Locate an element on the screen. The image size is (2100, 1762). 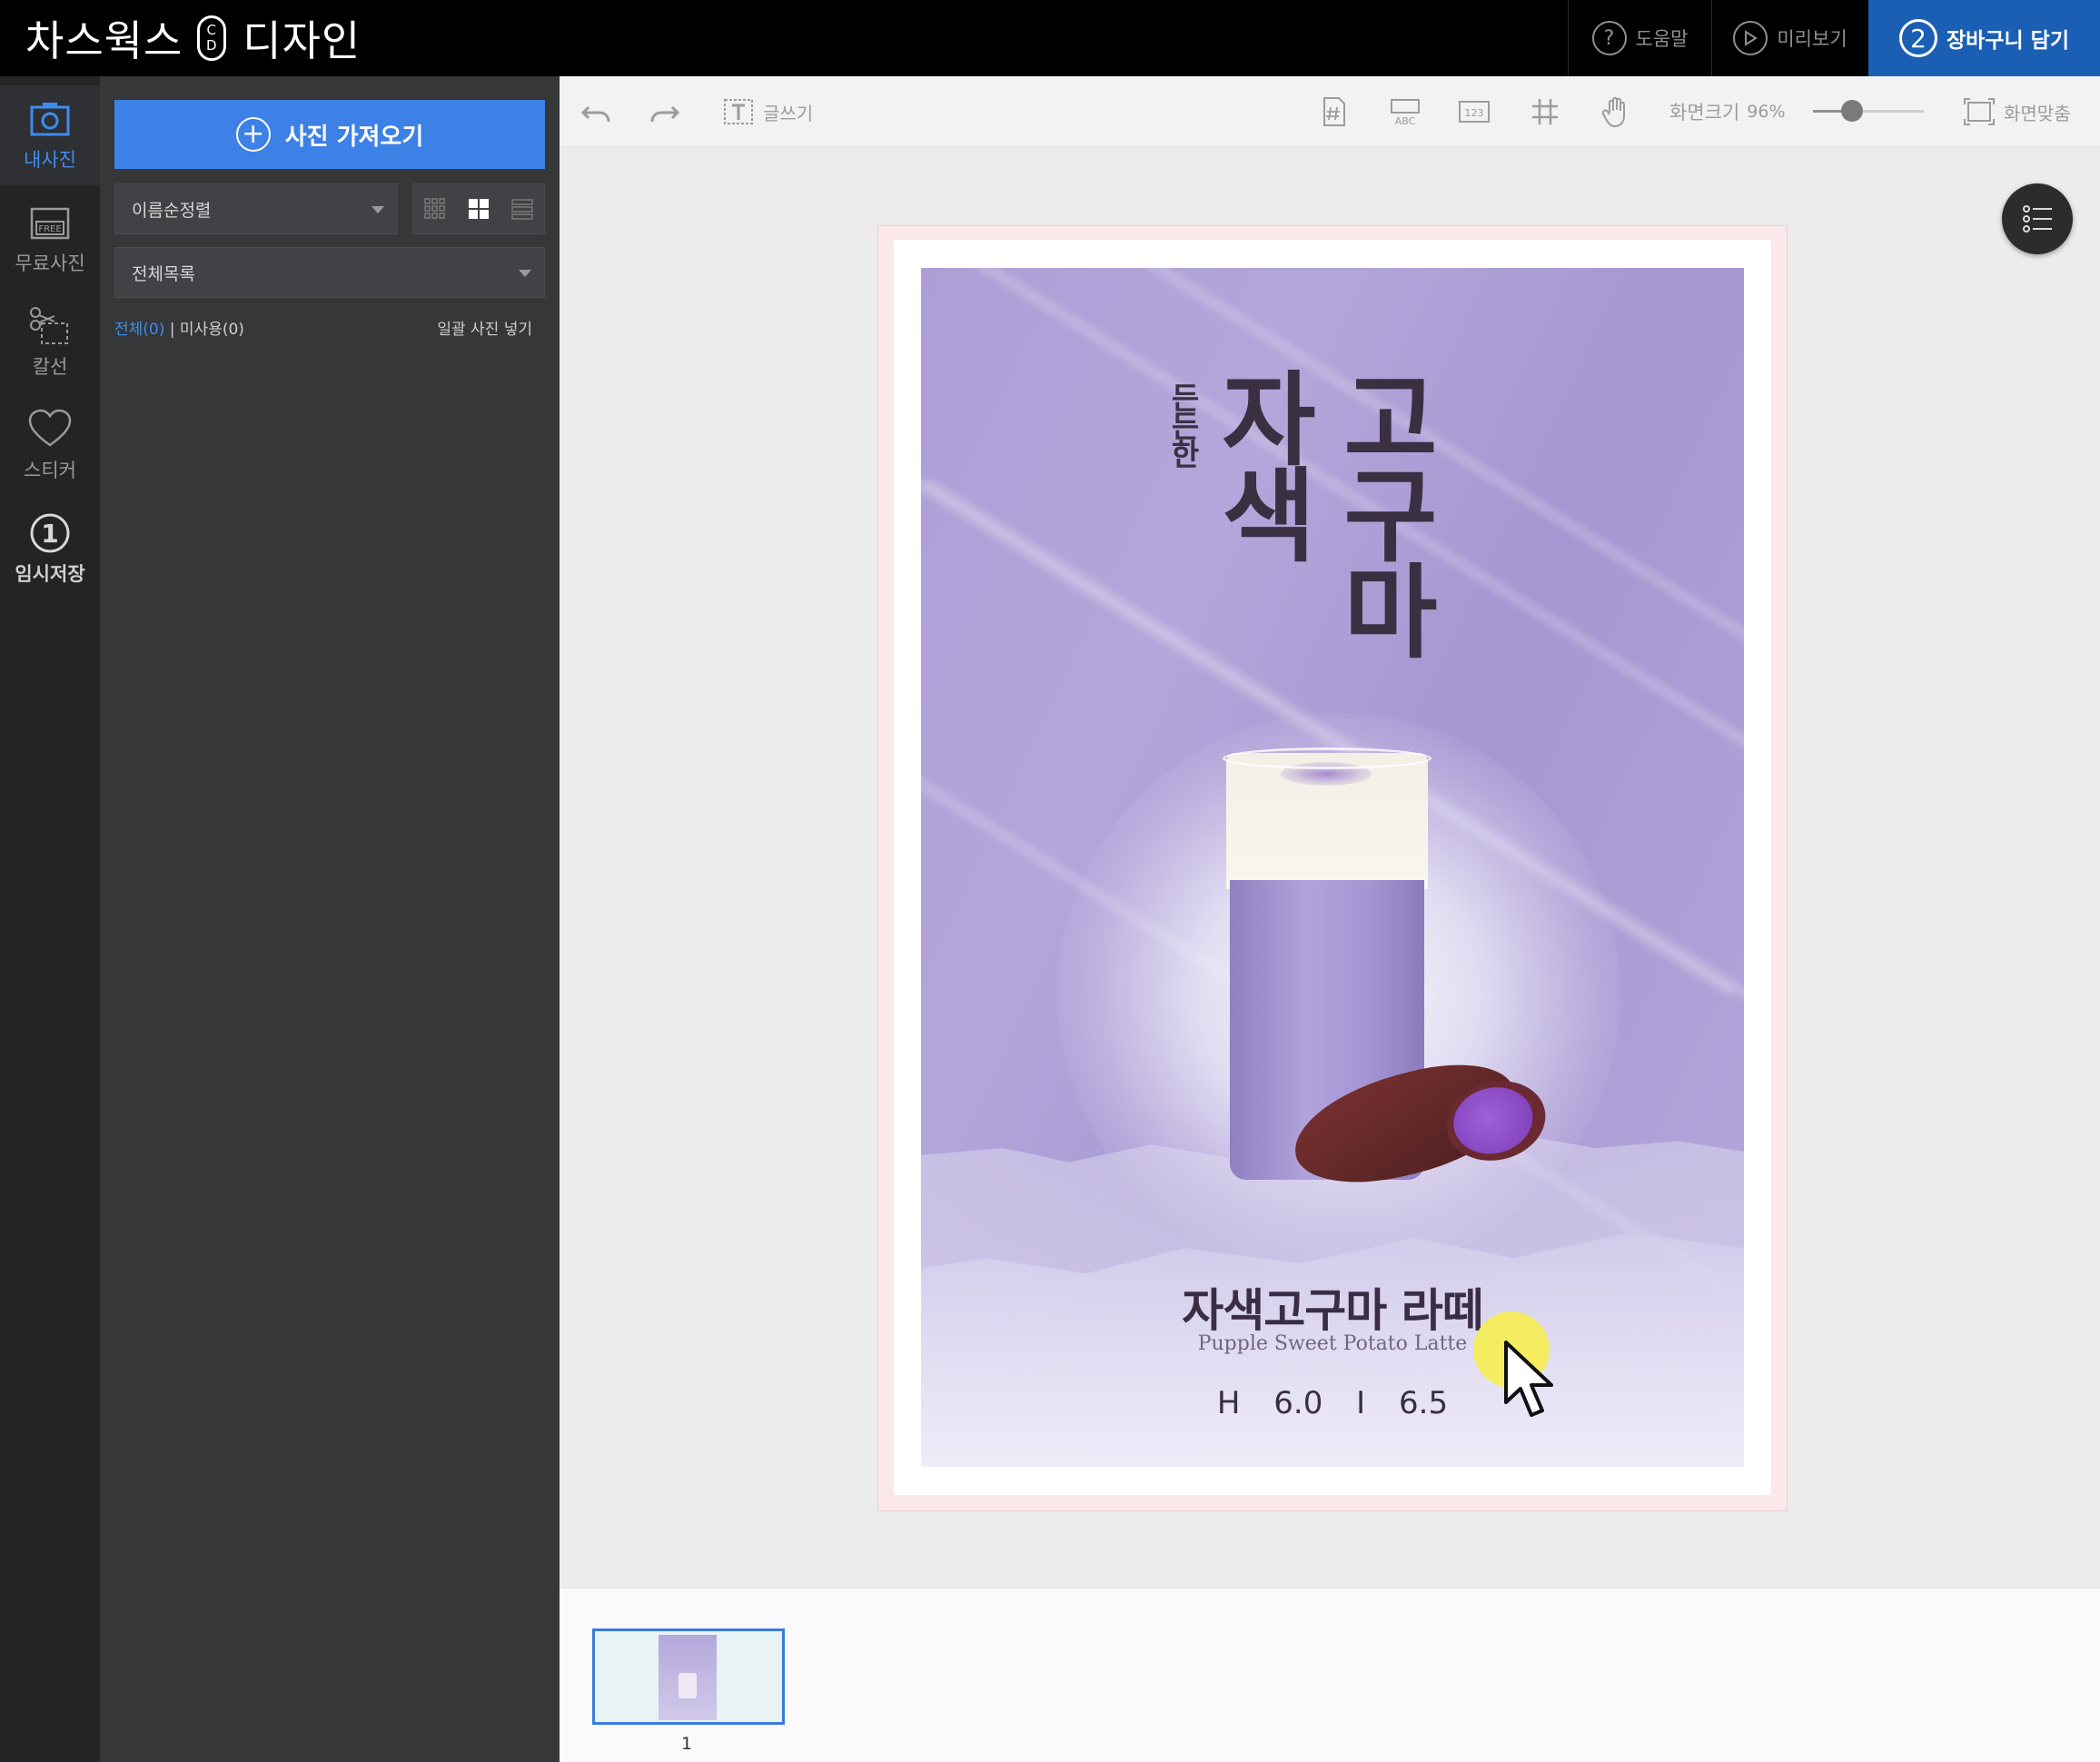
zoom-text: 화면크기 is located at coordinates (1704, 113).